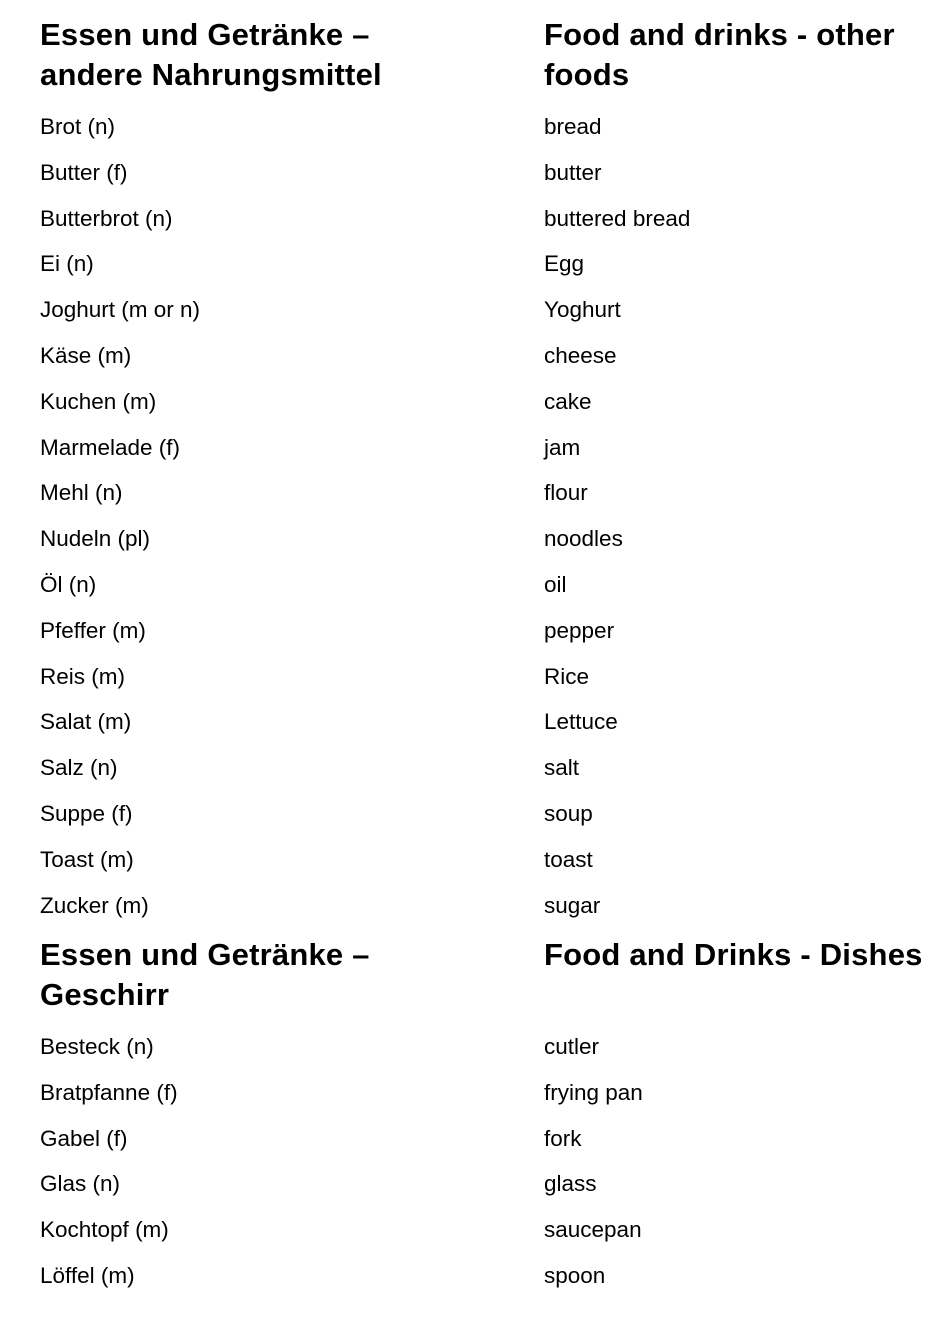  What do you see at coordinates (470, 640) in the screenshot?
I see `vocabulary-row: Pfeffer (m) pepper` at bounding box center [470, 640].